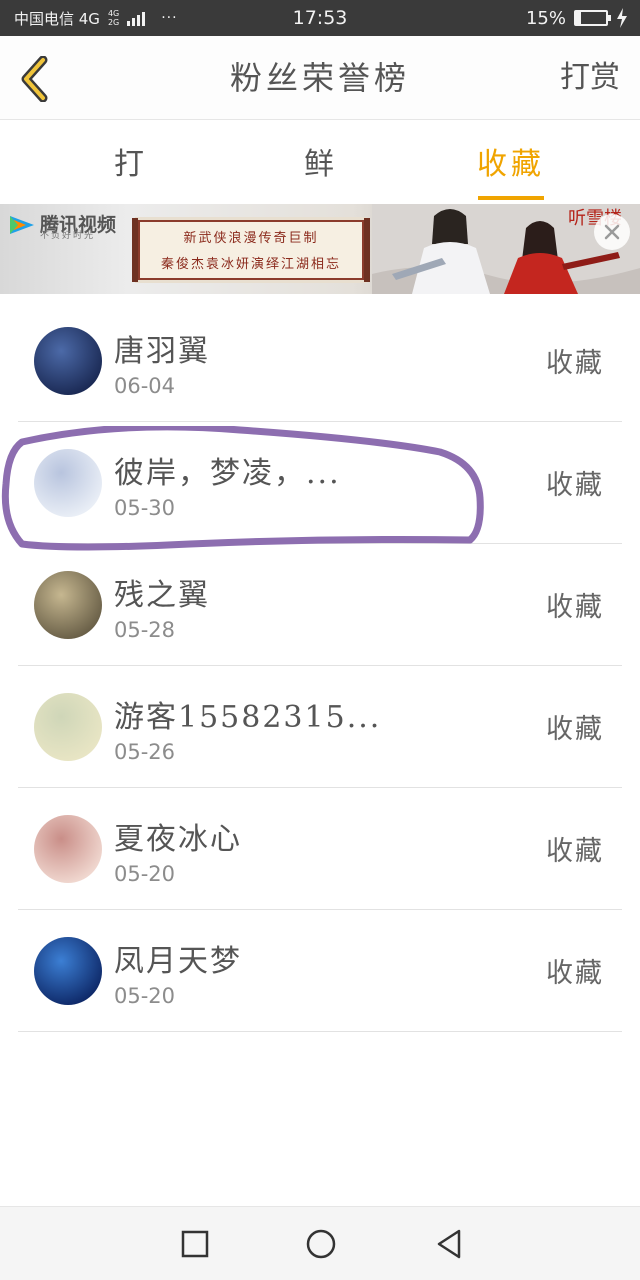 The height and width of the screenshot is (1280, 640). Describe the element at coordinates (251, 238) in the screenshot. I see `banner-line-1: 新武侠浪漫传奇巨制` at that location.